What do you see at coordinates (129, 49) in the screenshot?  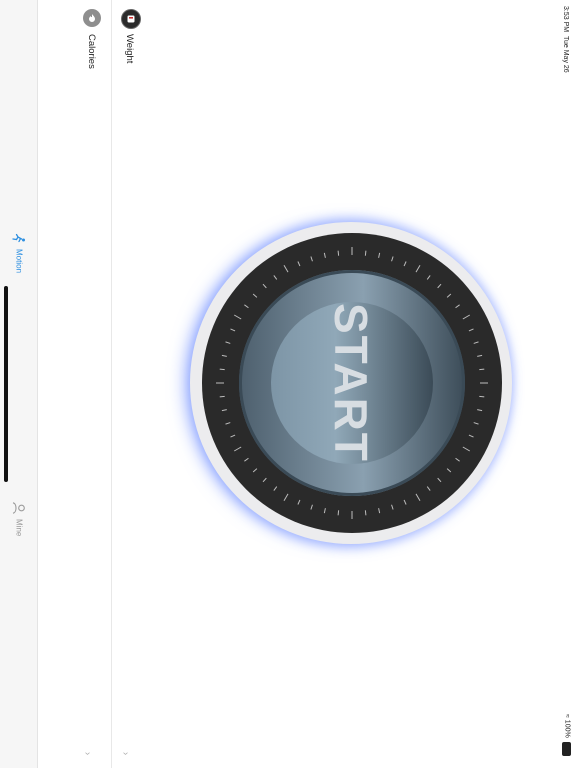 I see `weight-label: Weight` at bounding box center [129, 49].